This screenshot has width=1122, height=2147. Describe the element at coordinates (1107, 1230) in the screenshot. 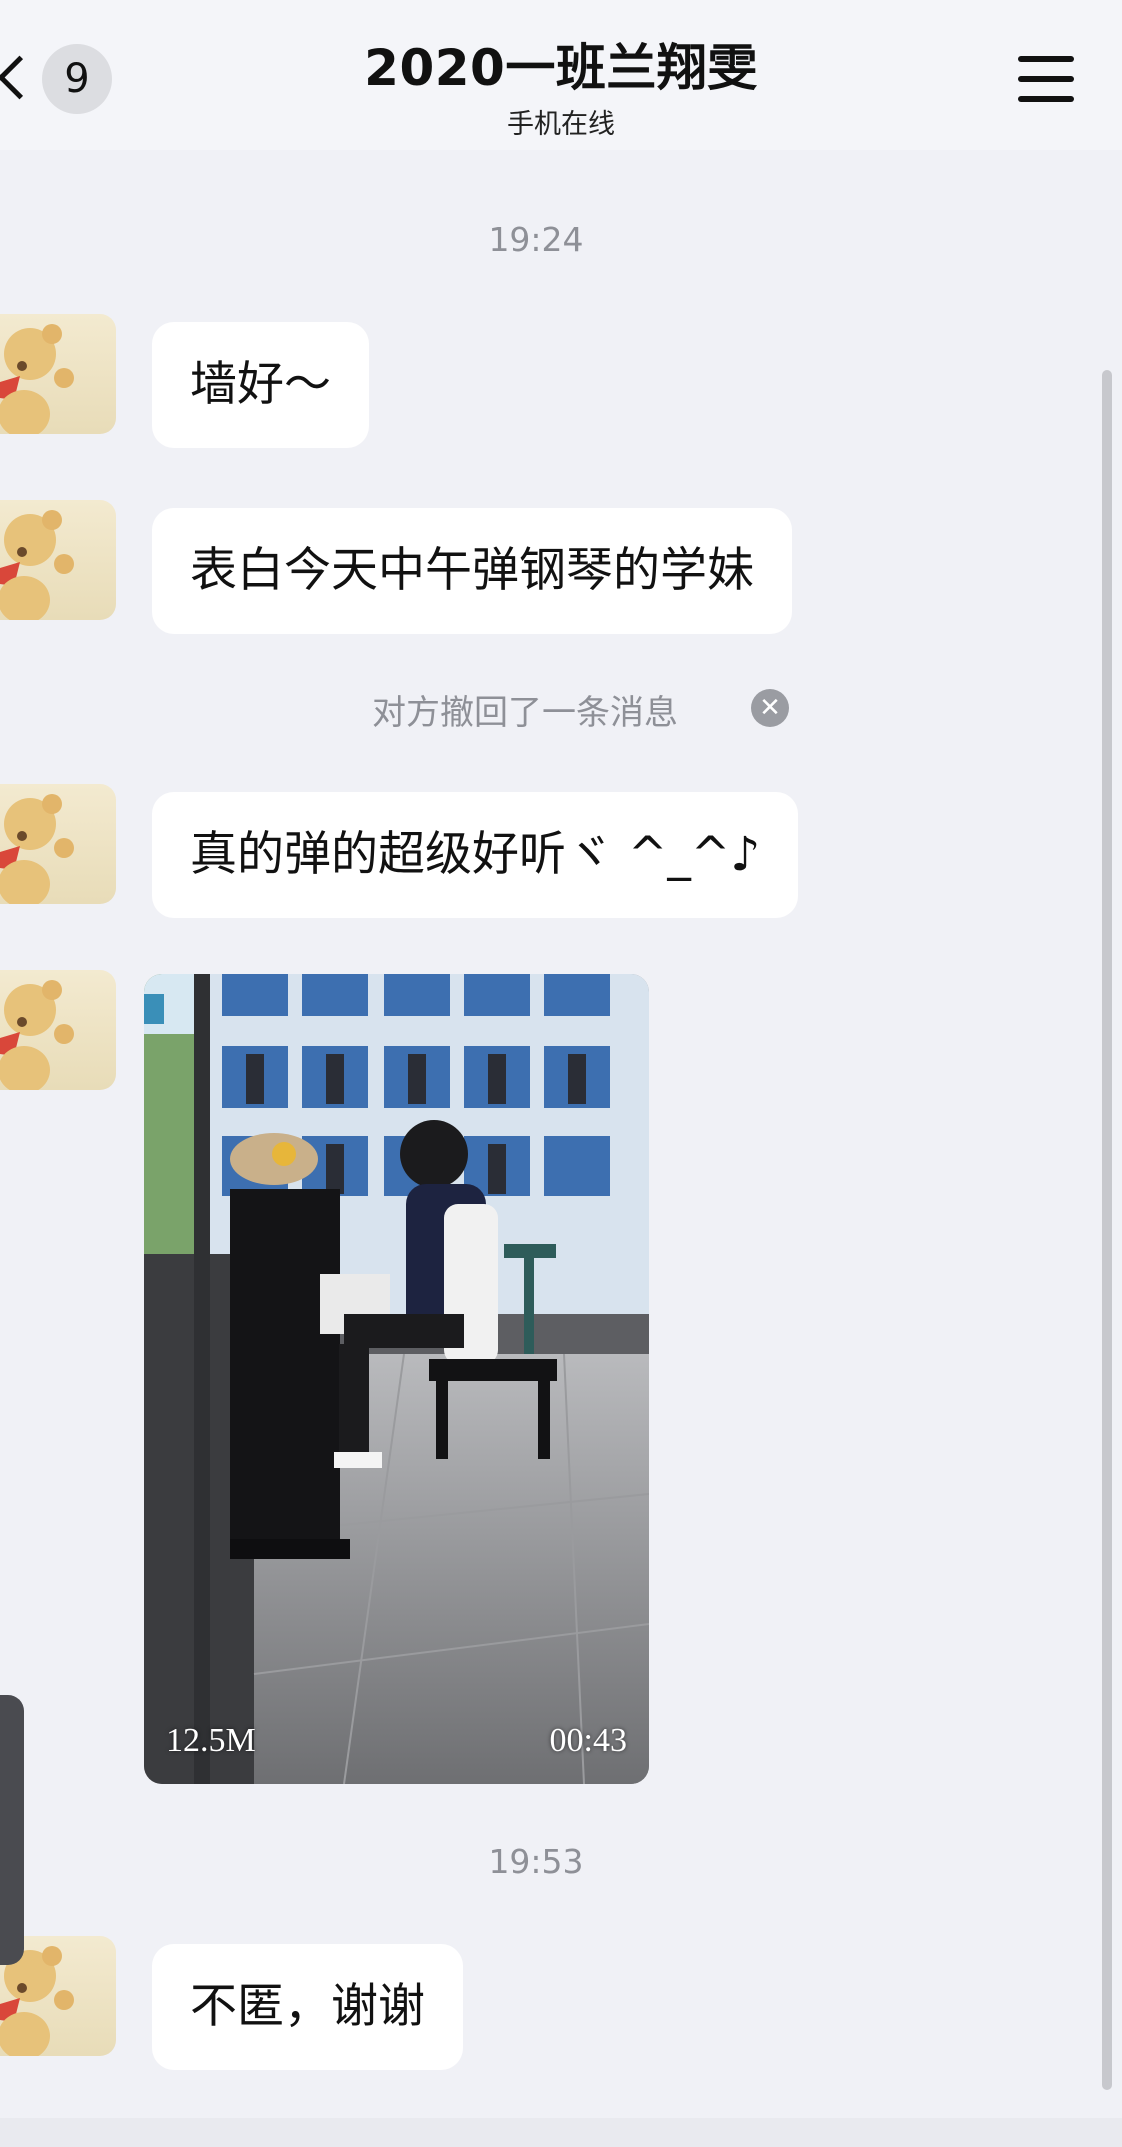

I see `scrollbar` at that location.